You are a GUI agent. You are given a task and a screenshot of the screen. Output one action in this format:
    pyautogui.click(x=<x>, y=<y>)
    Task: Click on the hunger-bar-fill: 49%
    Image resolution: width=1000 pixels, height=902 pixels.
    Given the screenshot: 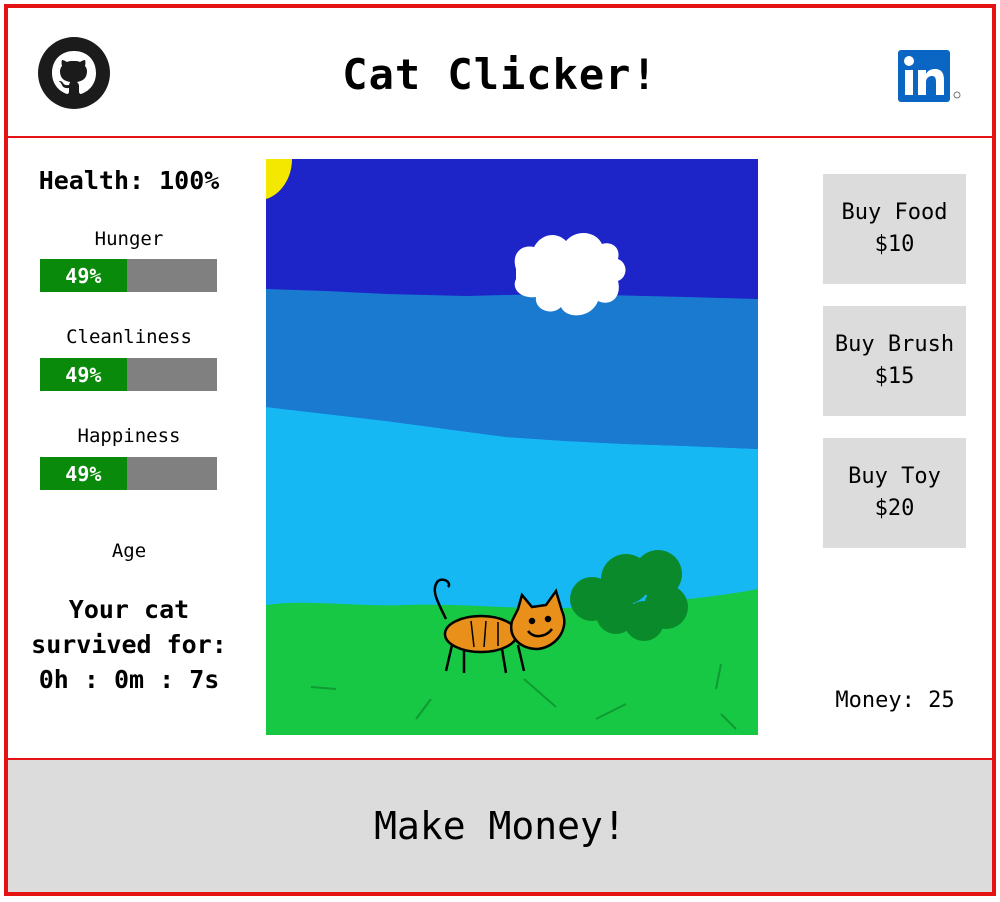 What is the action you would take?
    pyautogui.click(x=83, y=275)
    